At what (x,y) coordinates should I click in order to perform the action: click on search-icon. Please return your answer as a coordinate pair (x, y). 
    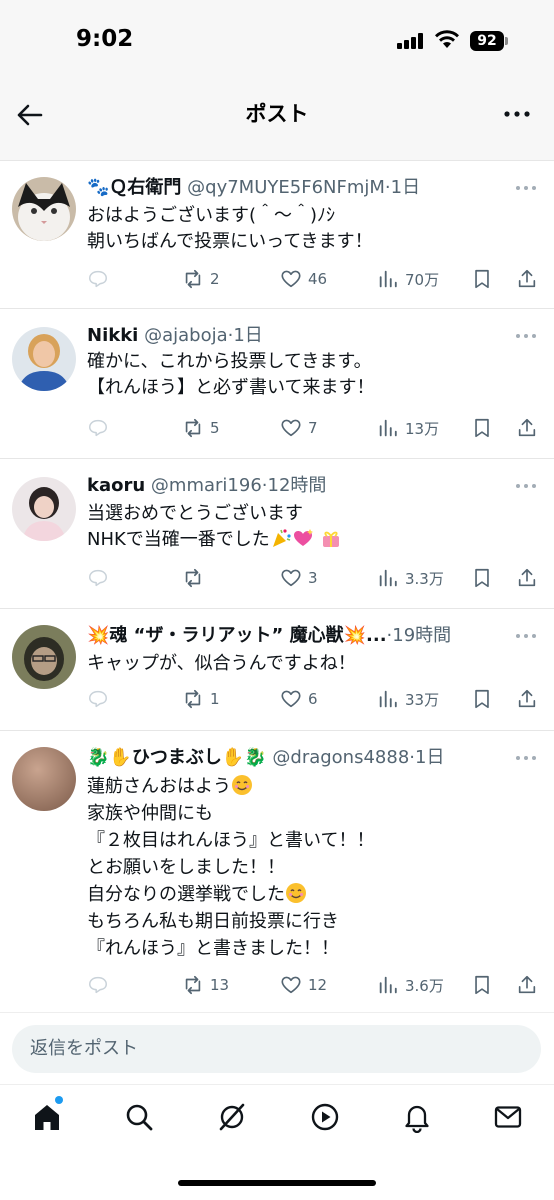
    Looking at the image, I should click on (139, 1117).